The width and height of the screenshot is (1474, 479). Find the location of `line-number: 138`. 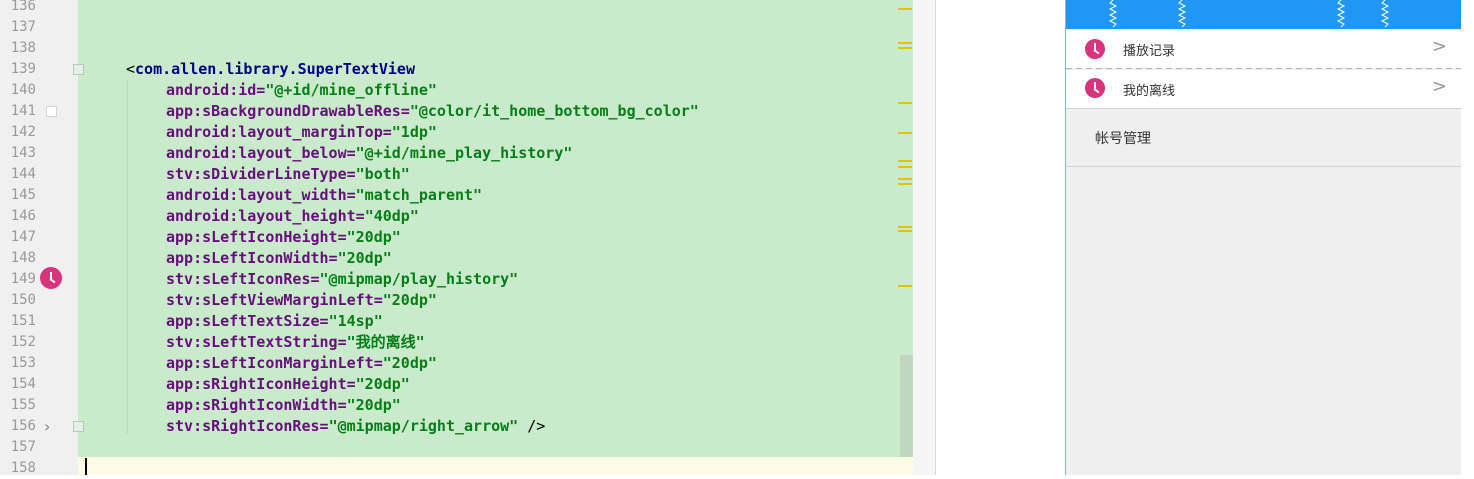

line-number: 138 is located at coordinates (23, 48).